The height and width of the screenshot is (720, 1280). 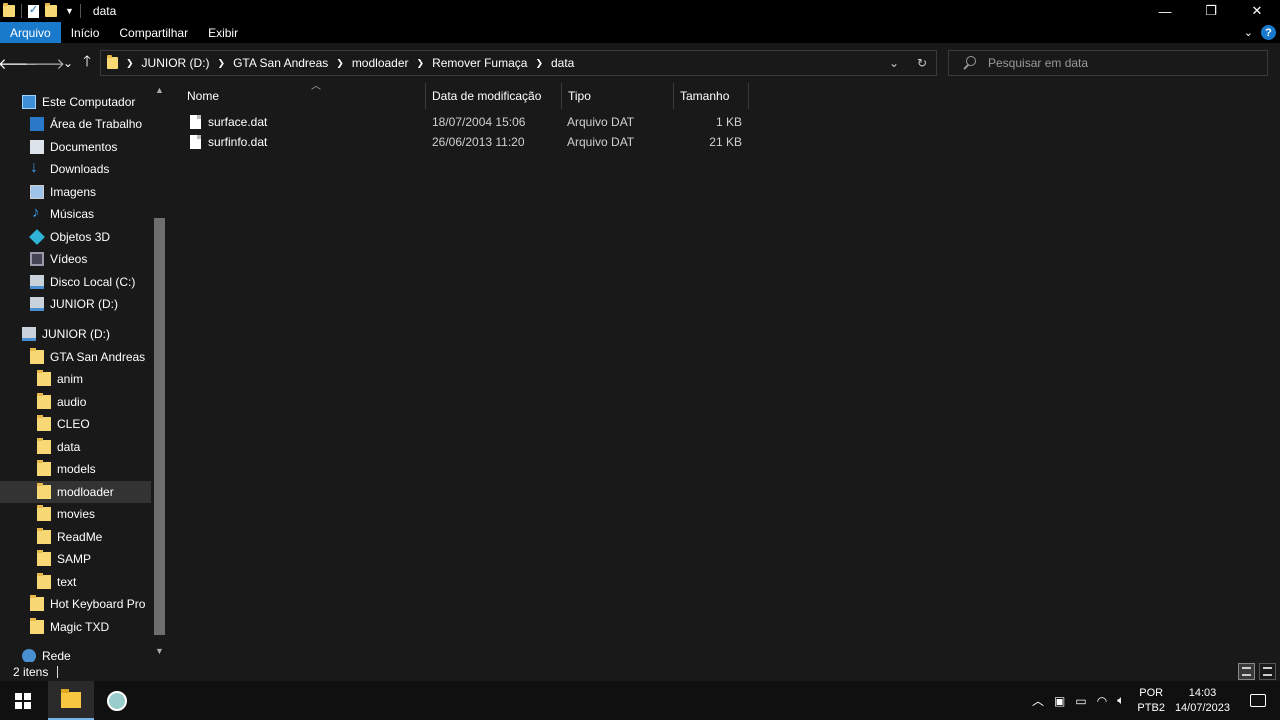 I want to click on notifications-icon, so click(x=1258, y=700).